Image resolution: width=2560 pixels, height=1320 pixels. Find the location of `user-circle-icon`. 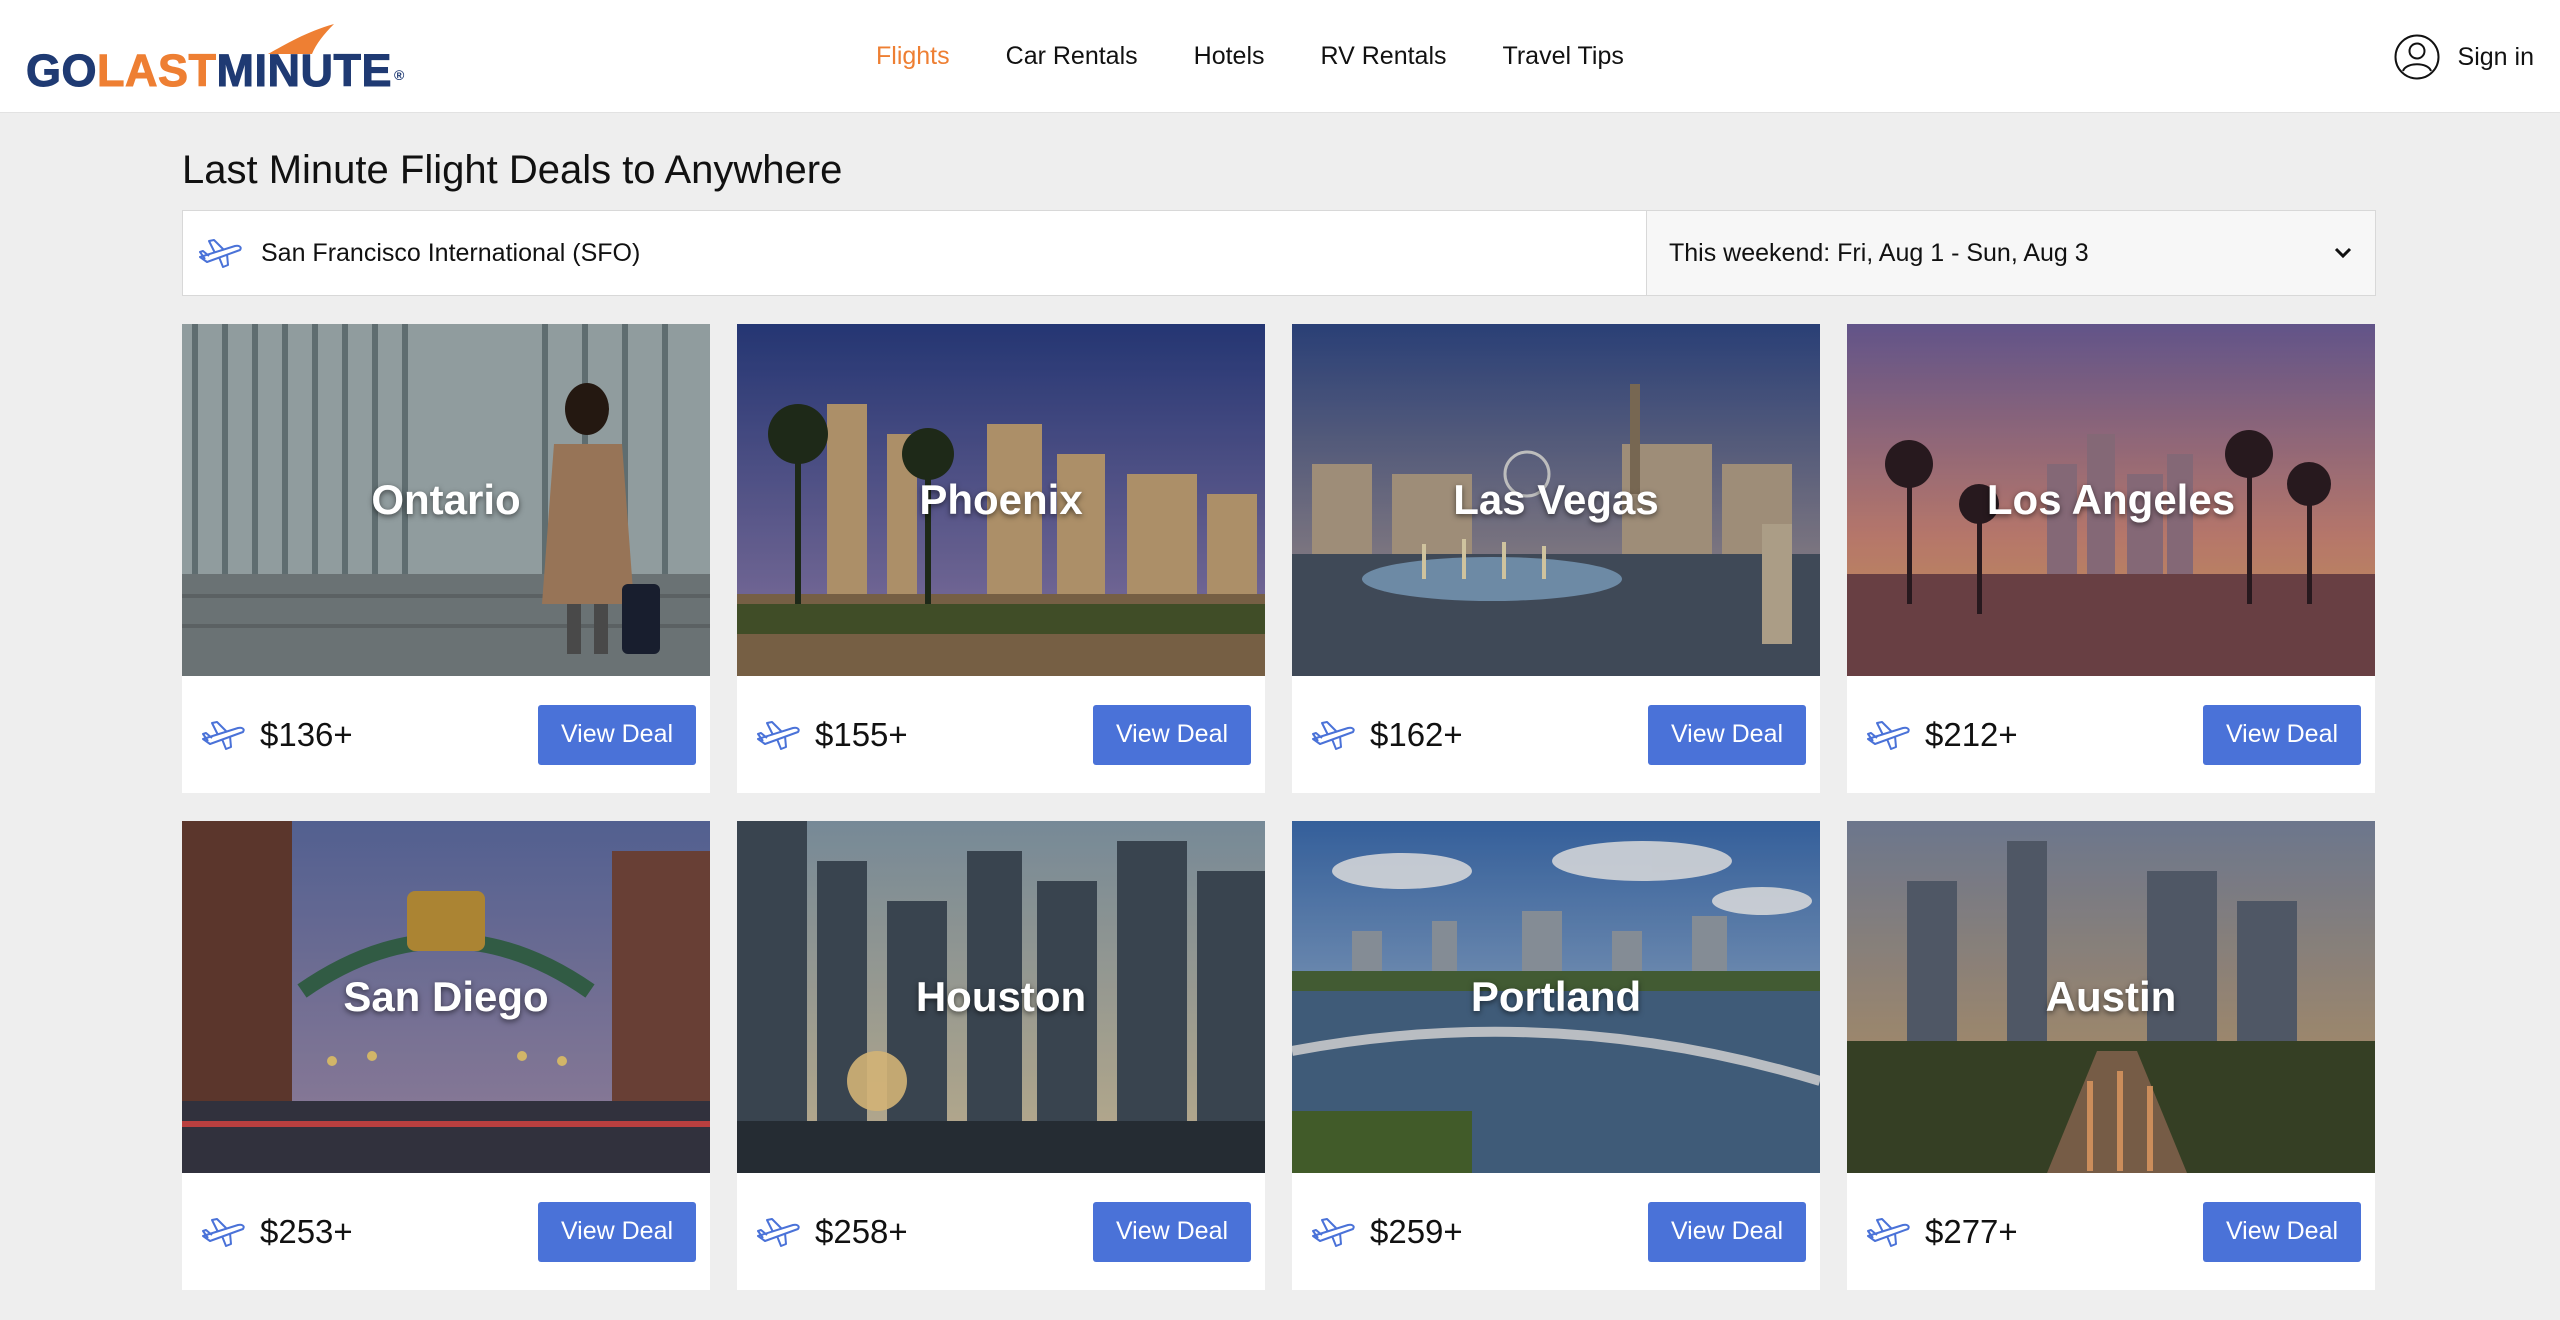

user-circle-icon is located at coordinates (2417, 57).